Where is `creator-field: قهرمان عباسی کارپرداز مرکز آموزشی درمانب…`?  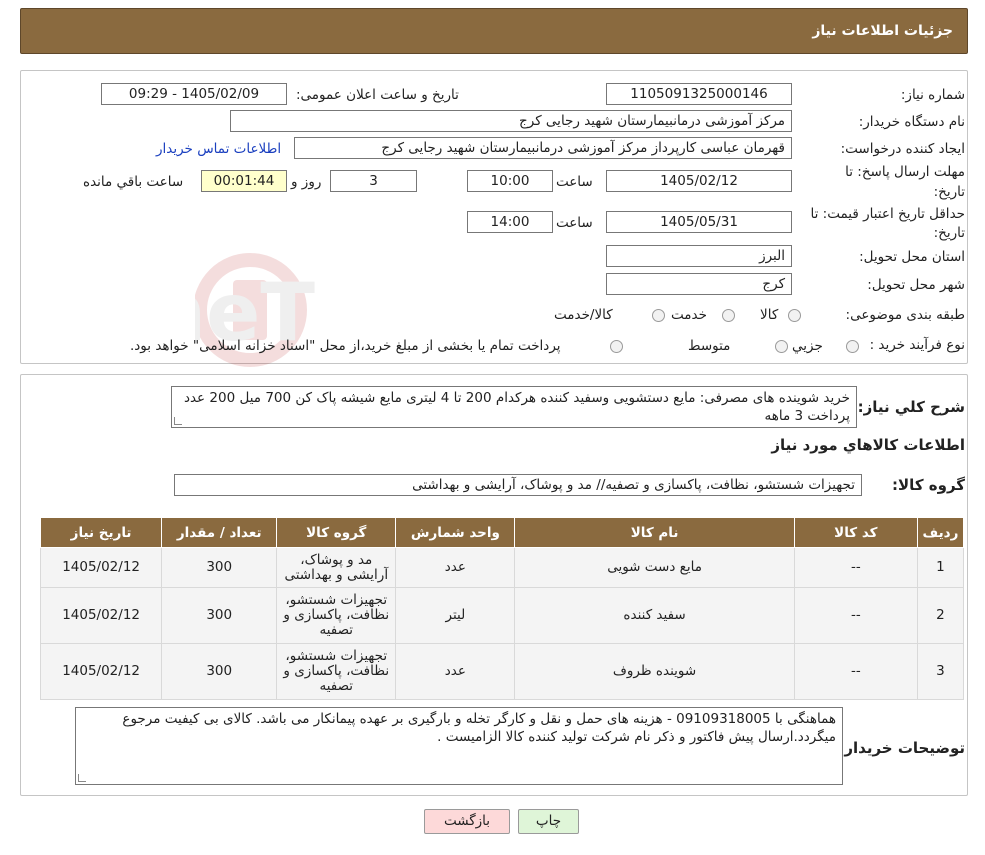 creator-field: قهرمان عباسی کارپرداز مرکز آموزشی درمانب… is located at coordinates (543, 148).